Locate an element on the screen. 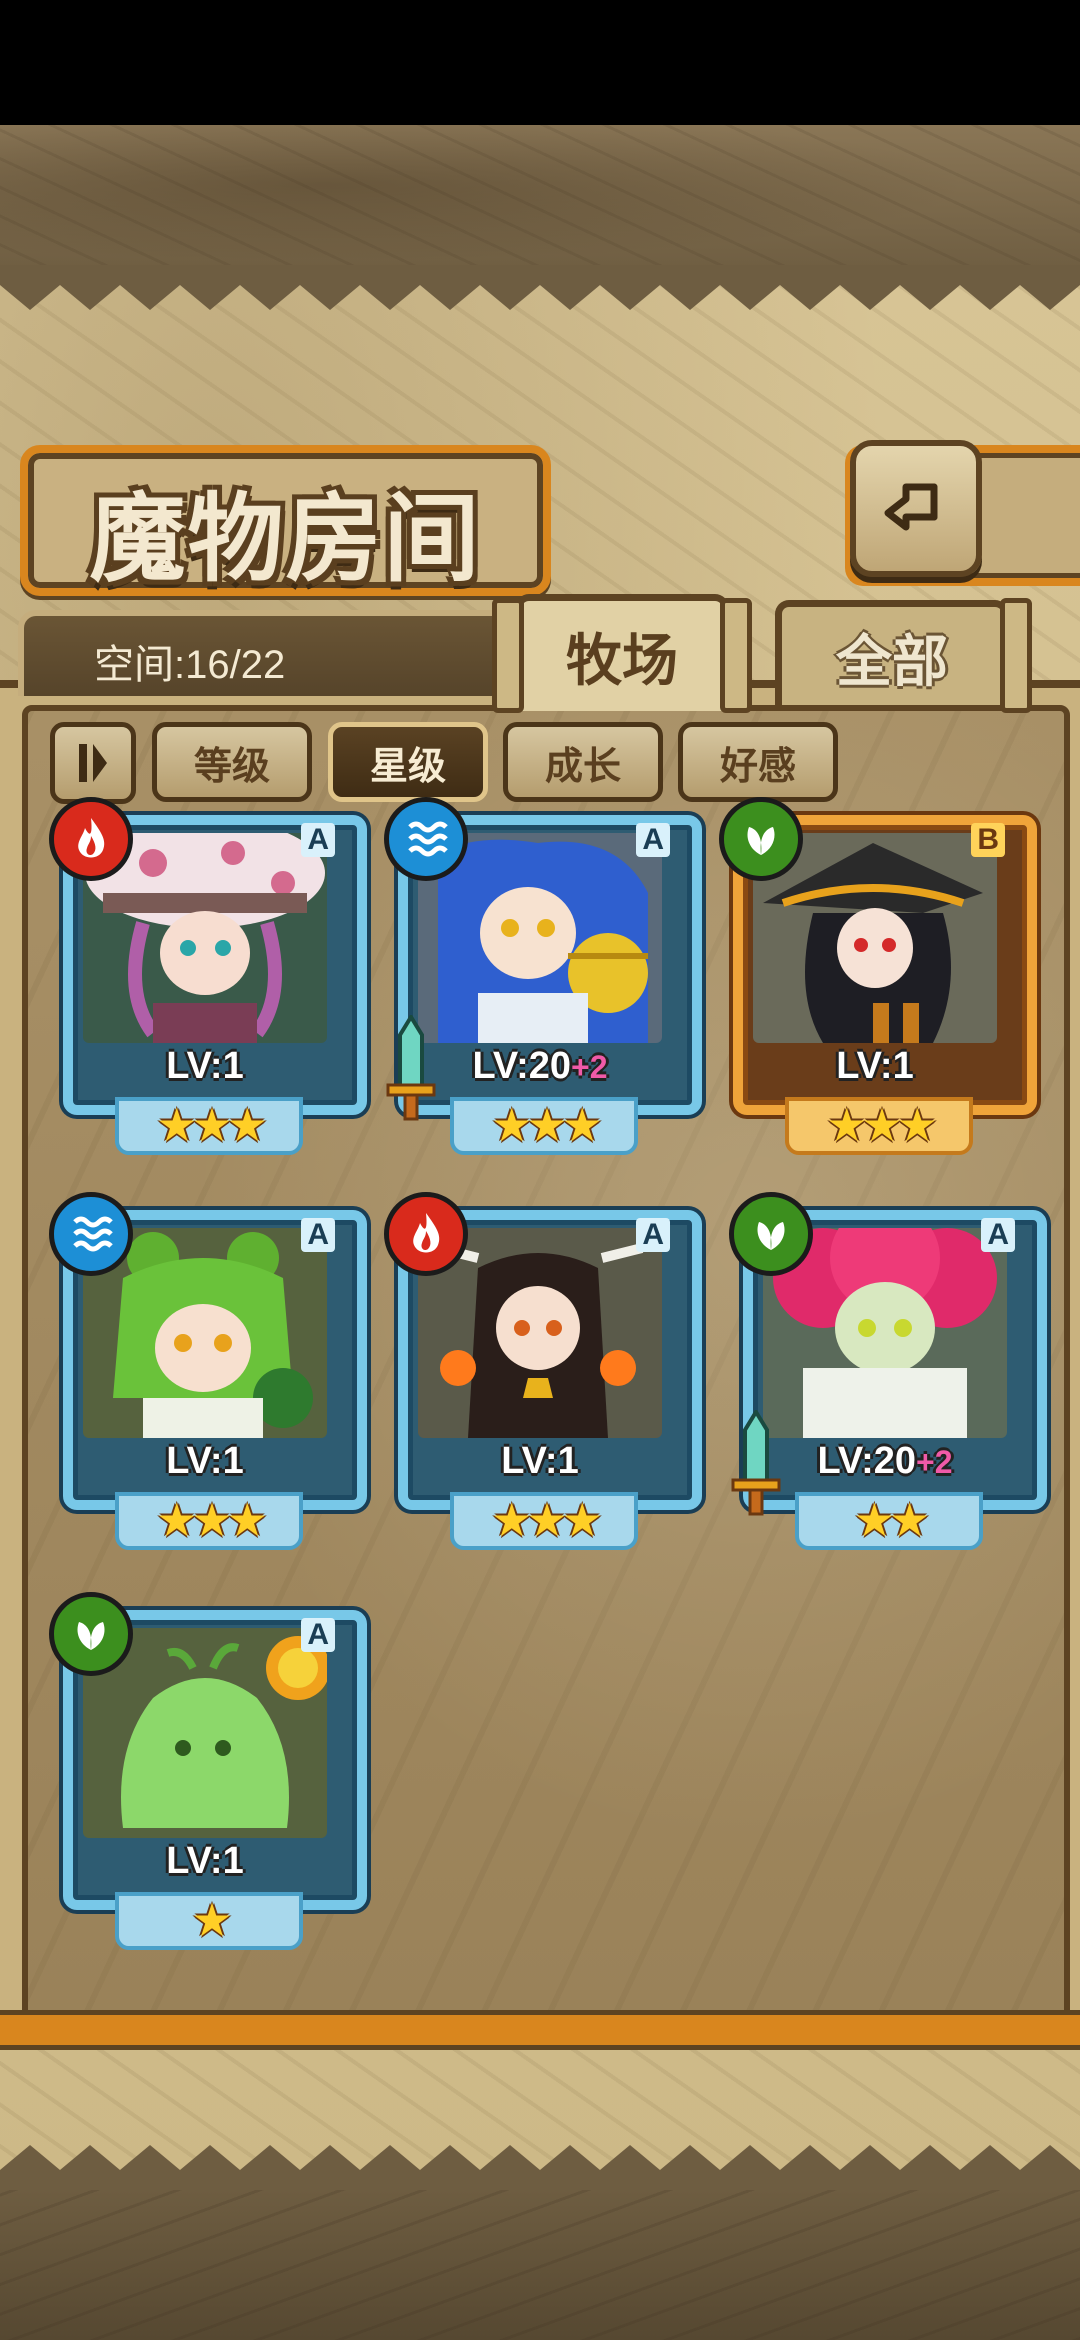  star-icons: ★ is located at coordinates (211, 1920).